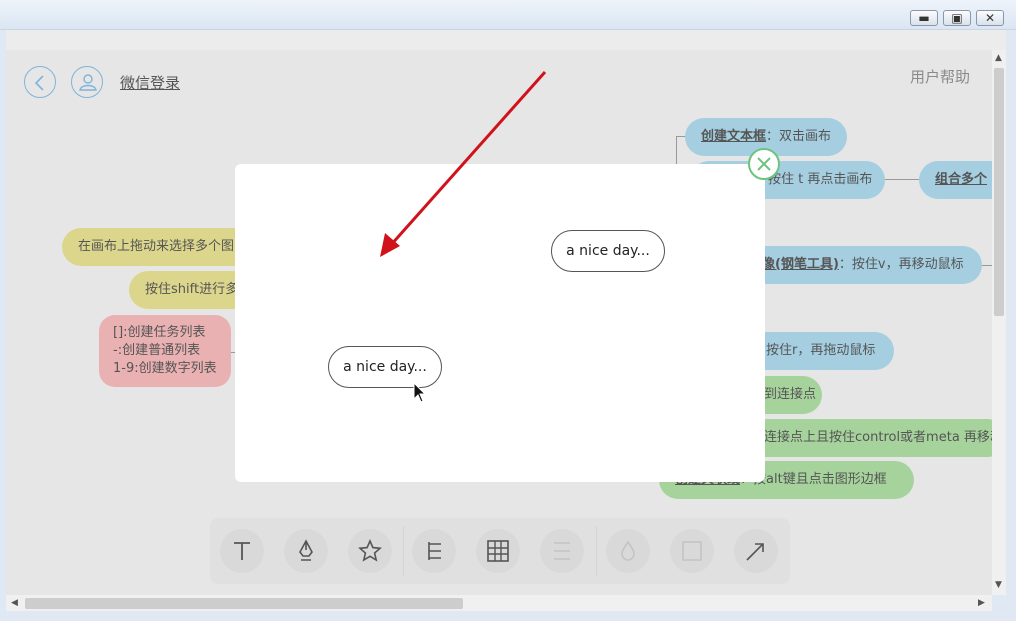 The height and width of the screenshot is (621, 1016). I want to click on fill-color-button, so click(628, 551).